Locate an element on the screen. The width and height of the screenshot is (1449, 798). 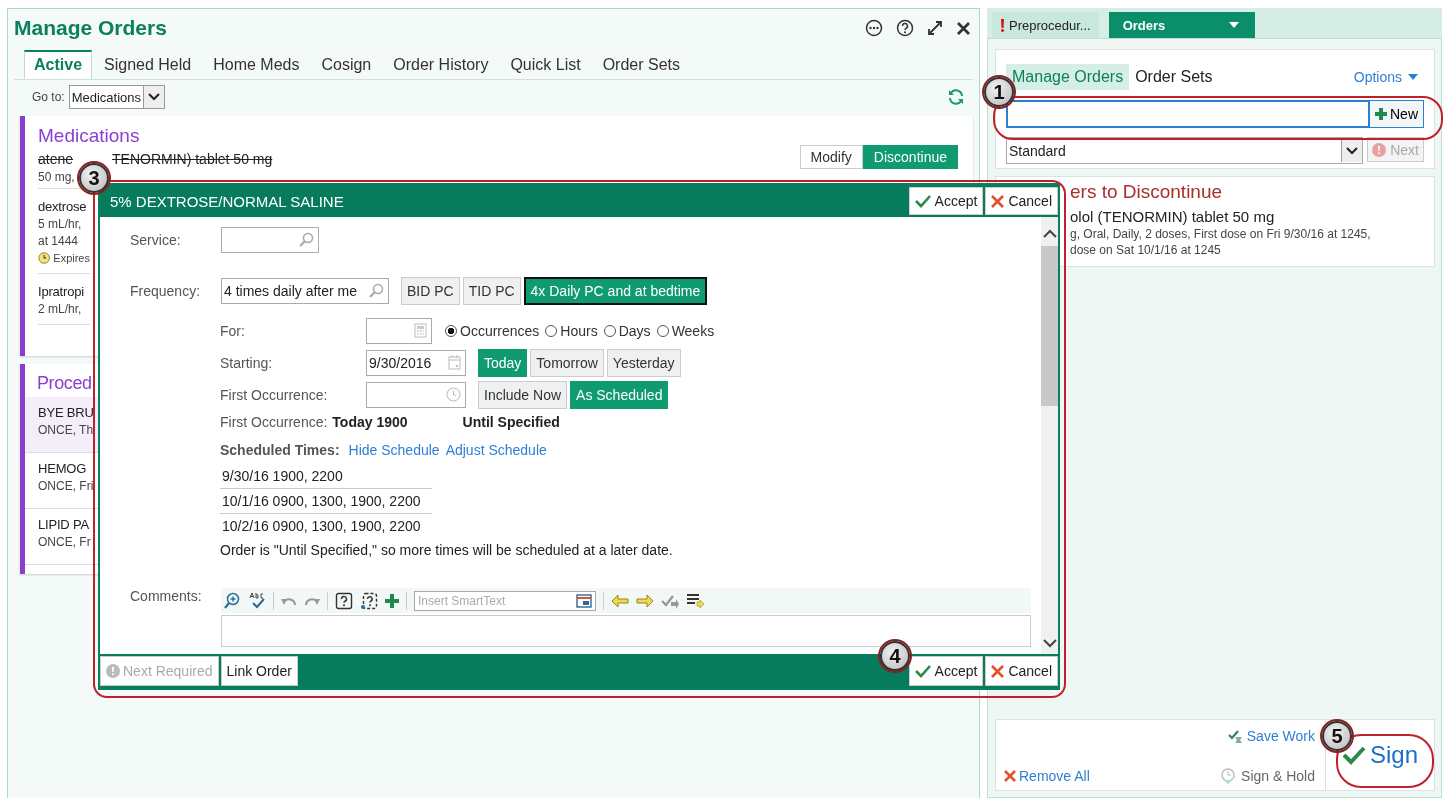
step-badge: 5 is located at coordinates (1337, 736).